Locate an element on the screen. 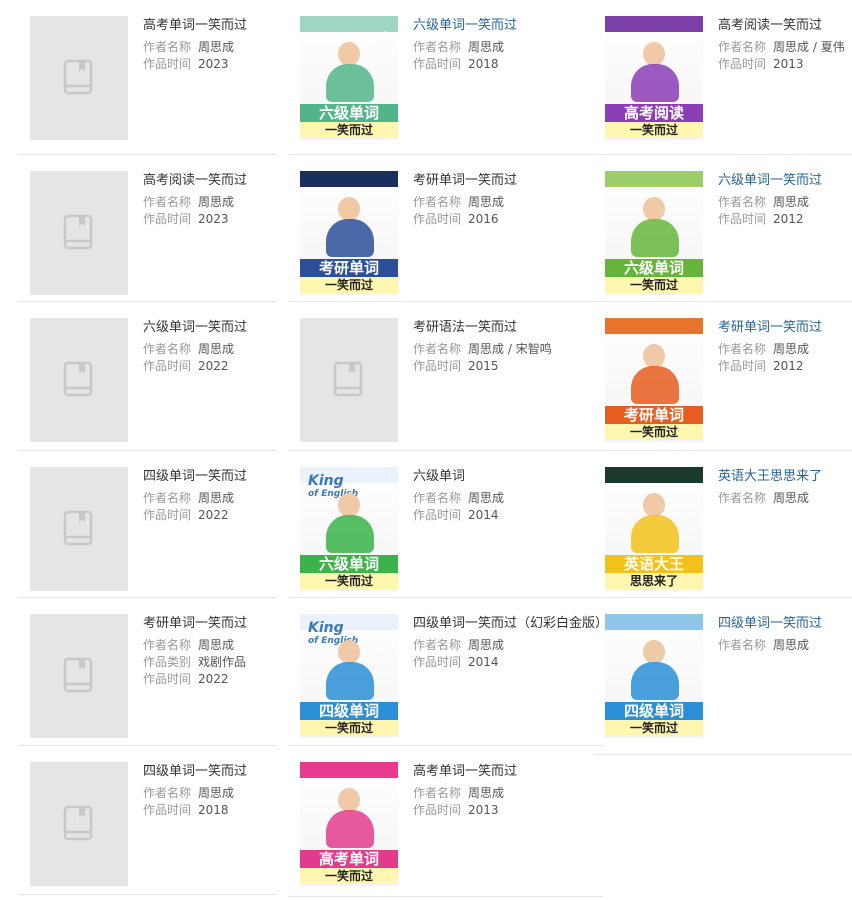 The height and width of the screenshot is (900, 852). book-cover: King of English 四级单词 一笑而过 is located at coordinates (349, 676).